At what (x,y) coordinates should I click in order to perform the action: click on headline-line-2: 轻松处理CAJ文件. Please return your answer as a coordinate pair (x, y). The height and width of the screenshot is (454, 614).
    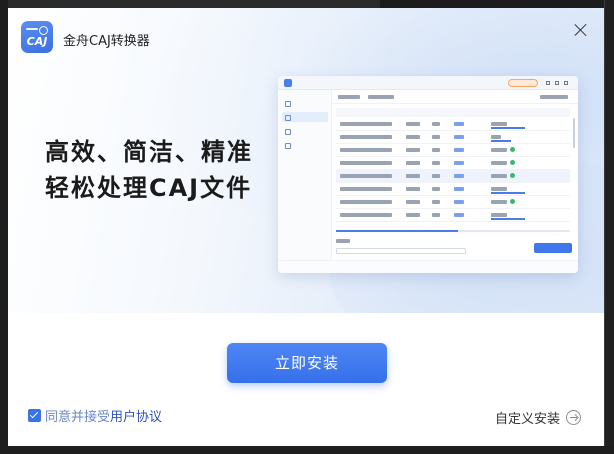
    Looking at the image, I should click on (149, 188).